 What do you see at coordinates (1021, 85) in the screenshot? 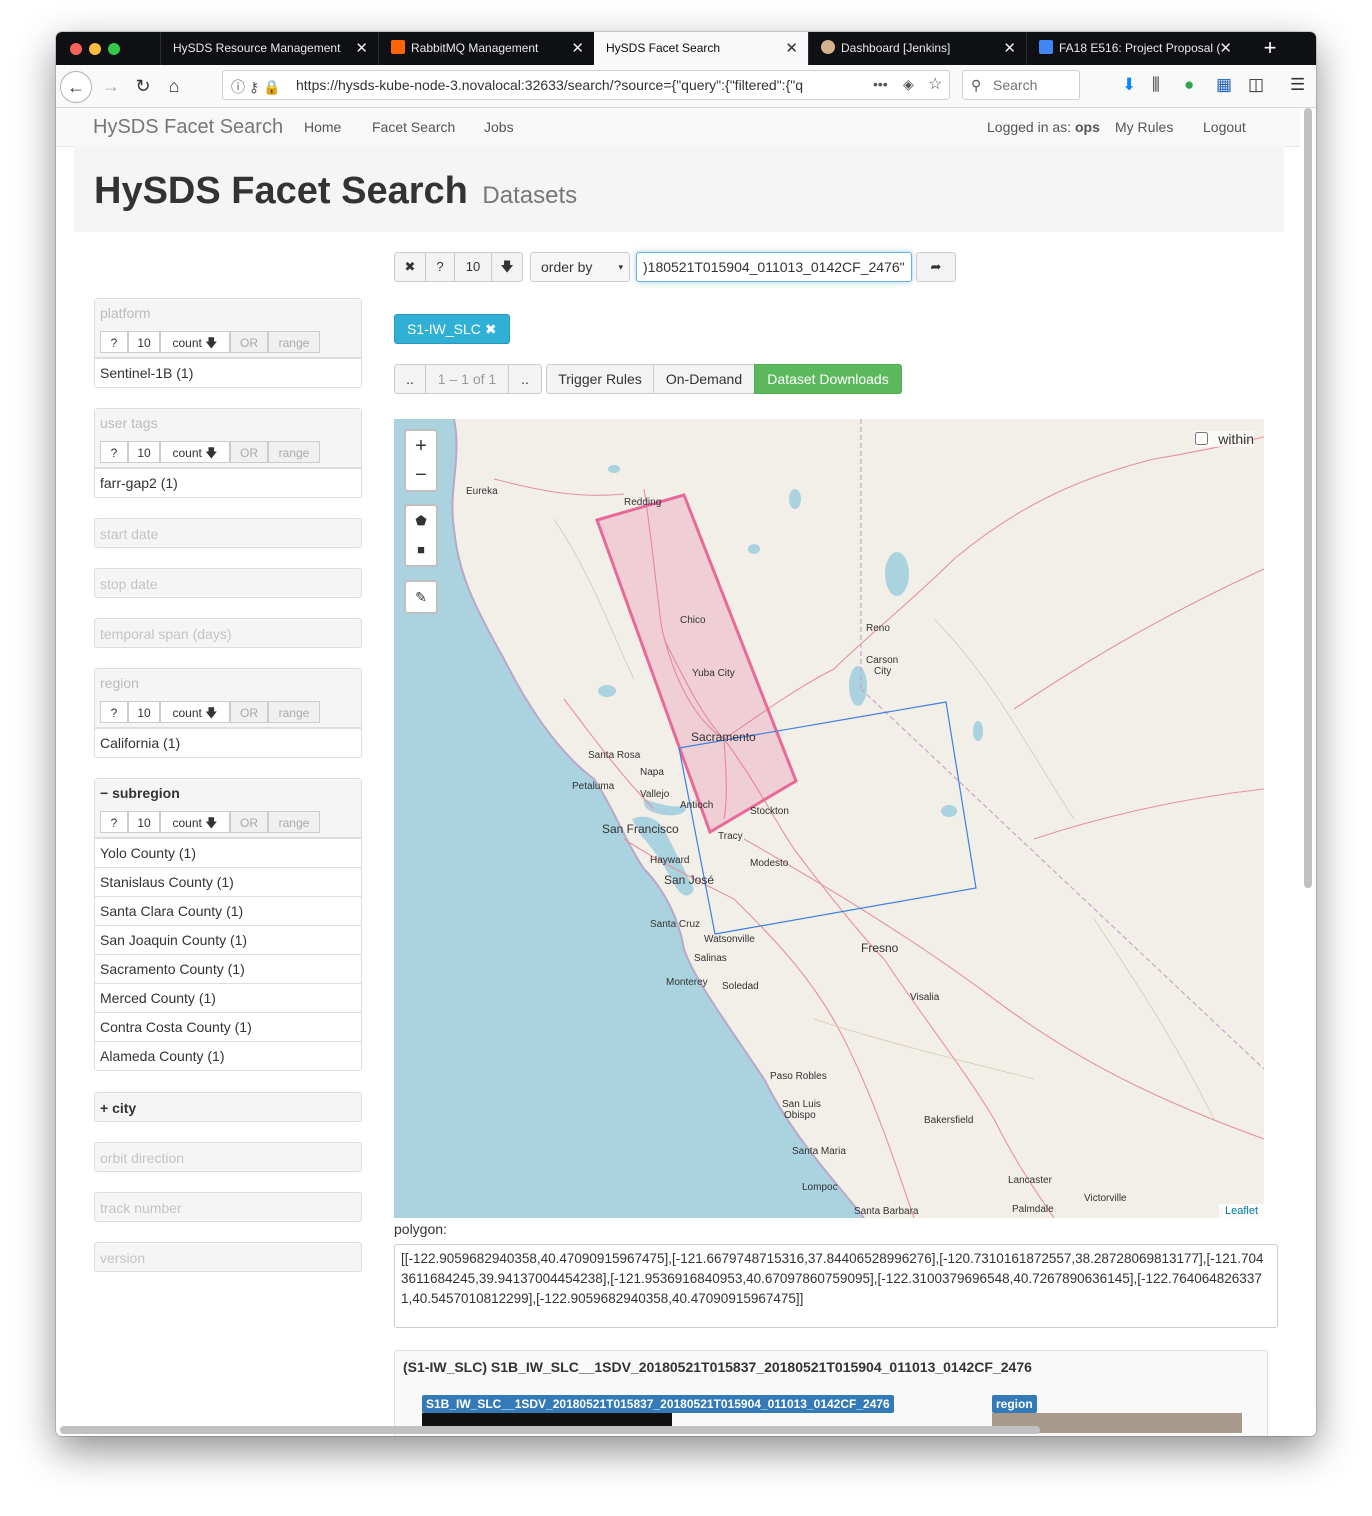
I see `search-input: ⚲ Search` at bounding box center [1021, 85].